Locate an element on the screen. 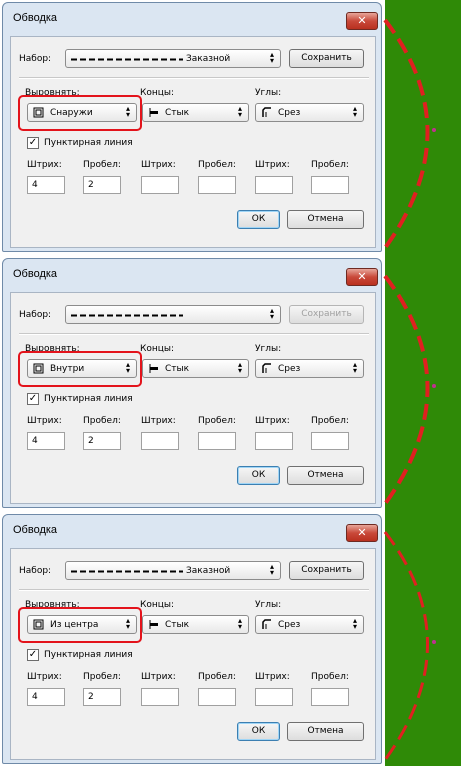 Image resolution: width=461 pixels, height=766 pixels. dashed-line-label: Пунктирная линия is located at coordinates (88, 399).